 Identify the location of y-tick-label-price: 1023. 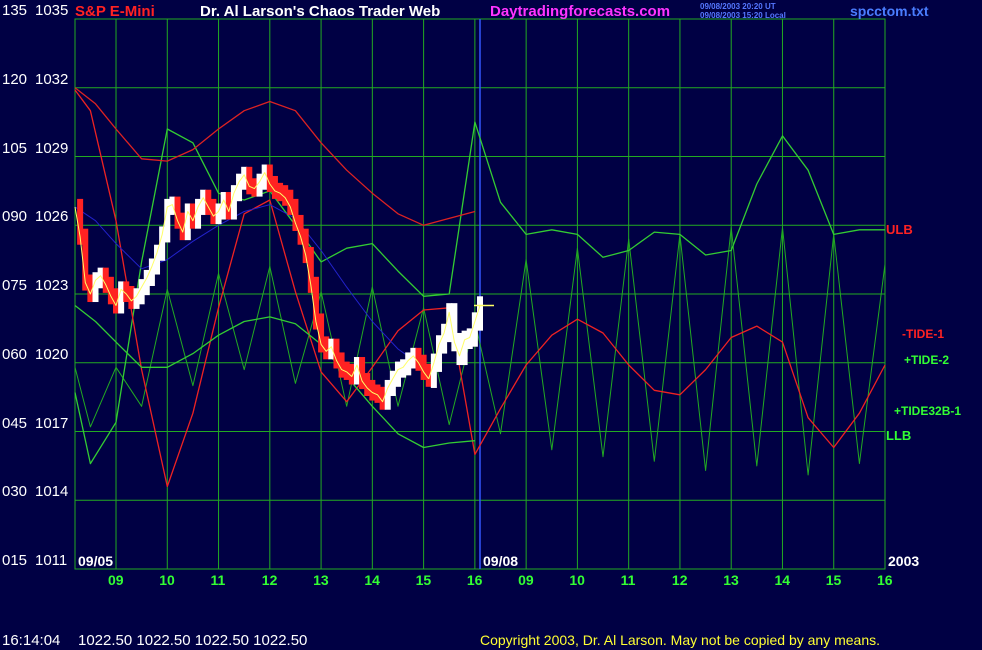
(52, 285).